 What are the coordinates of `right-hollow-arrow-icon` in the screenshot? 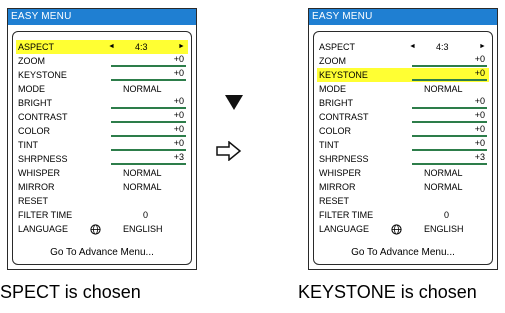 It's located at (229, 151).